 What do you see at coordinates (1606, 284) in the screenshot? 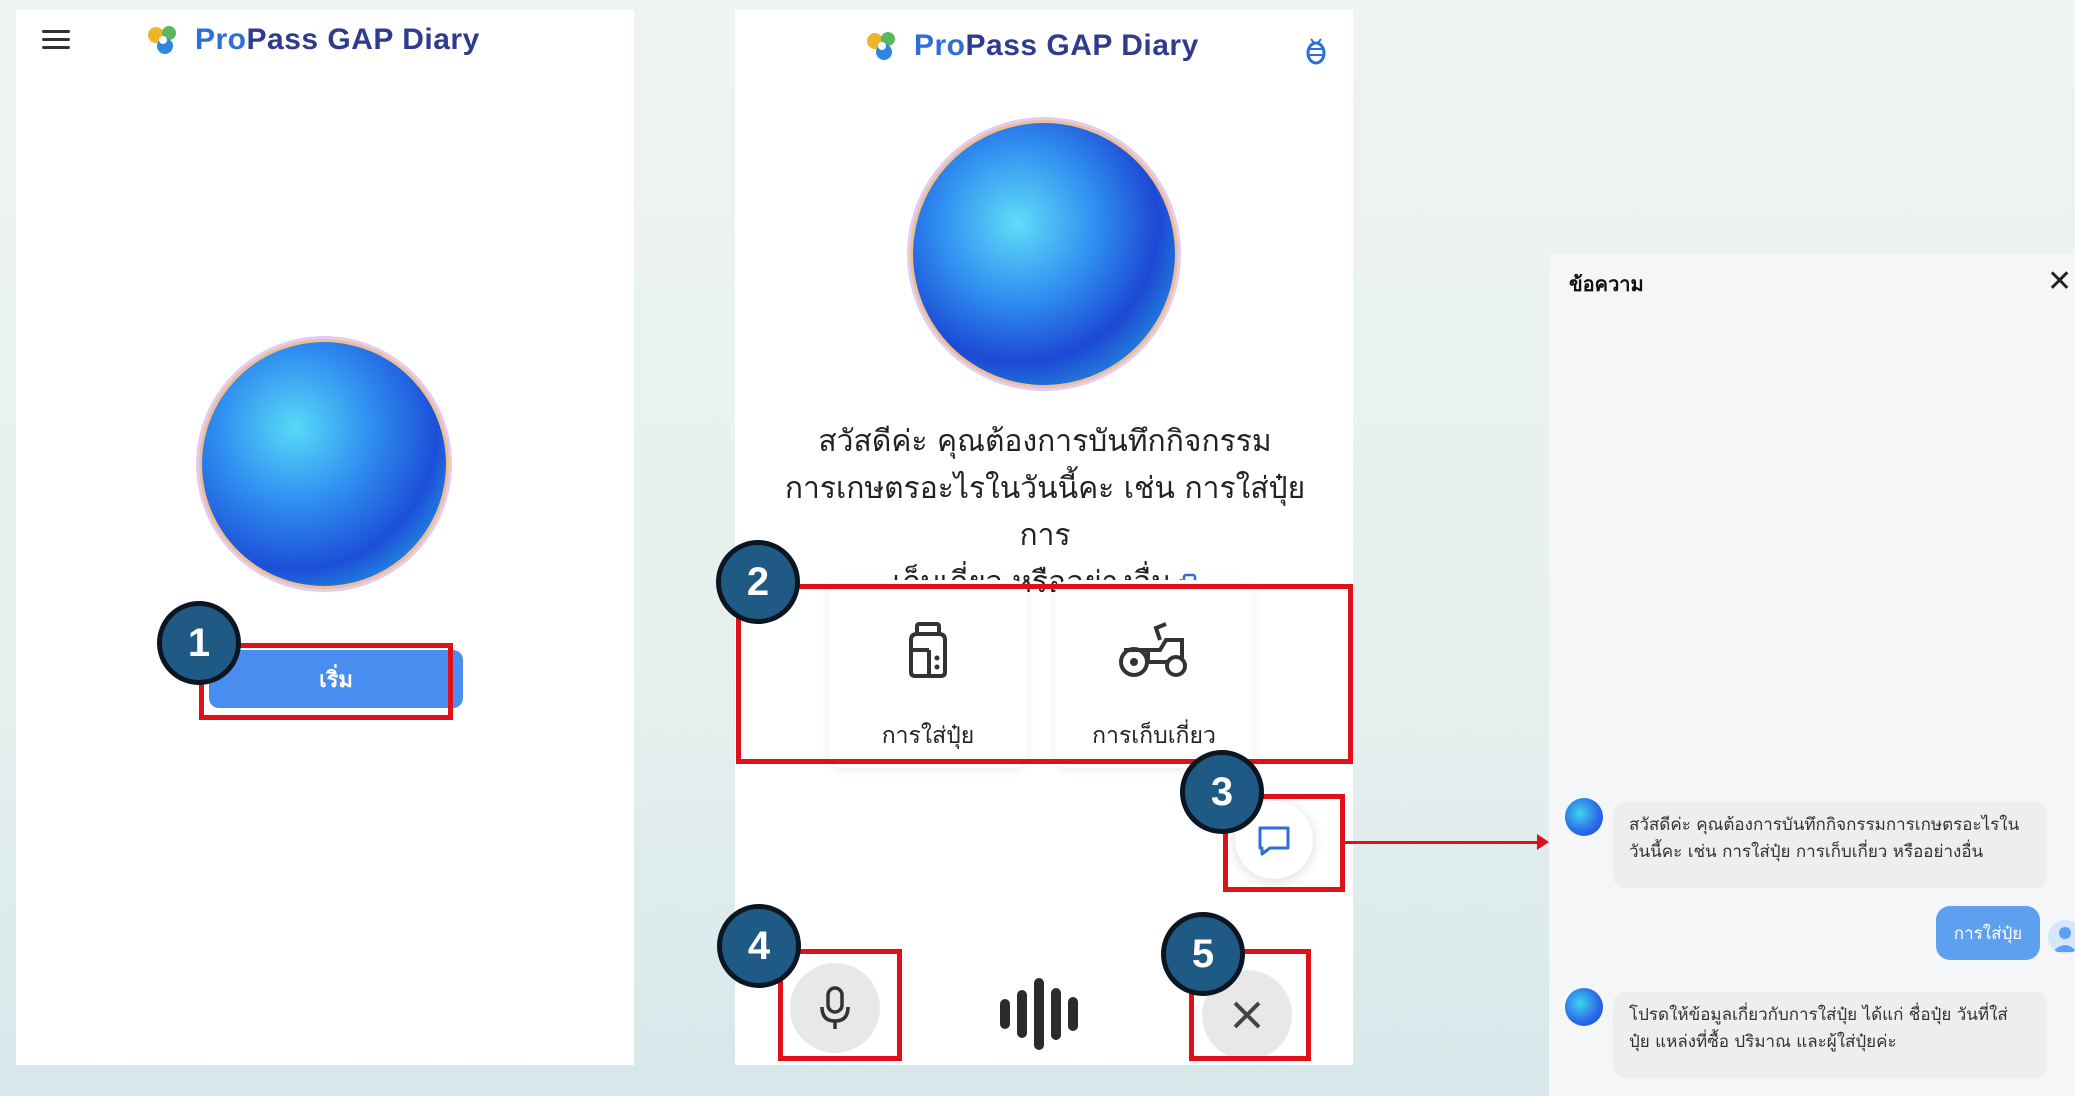
I see `chat-title: ข้อความ` at bounding box center [1606, 284].